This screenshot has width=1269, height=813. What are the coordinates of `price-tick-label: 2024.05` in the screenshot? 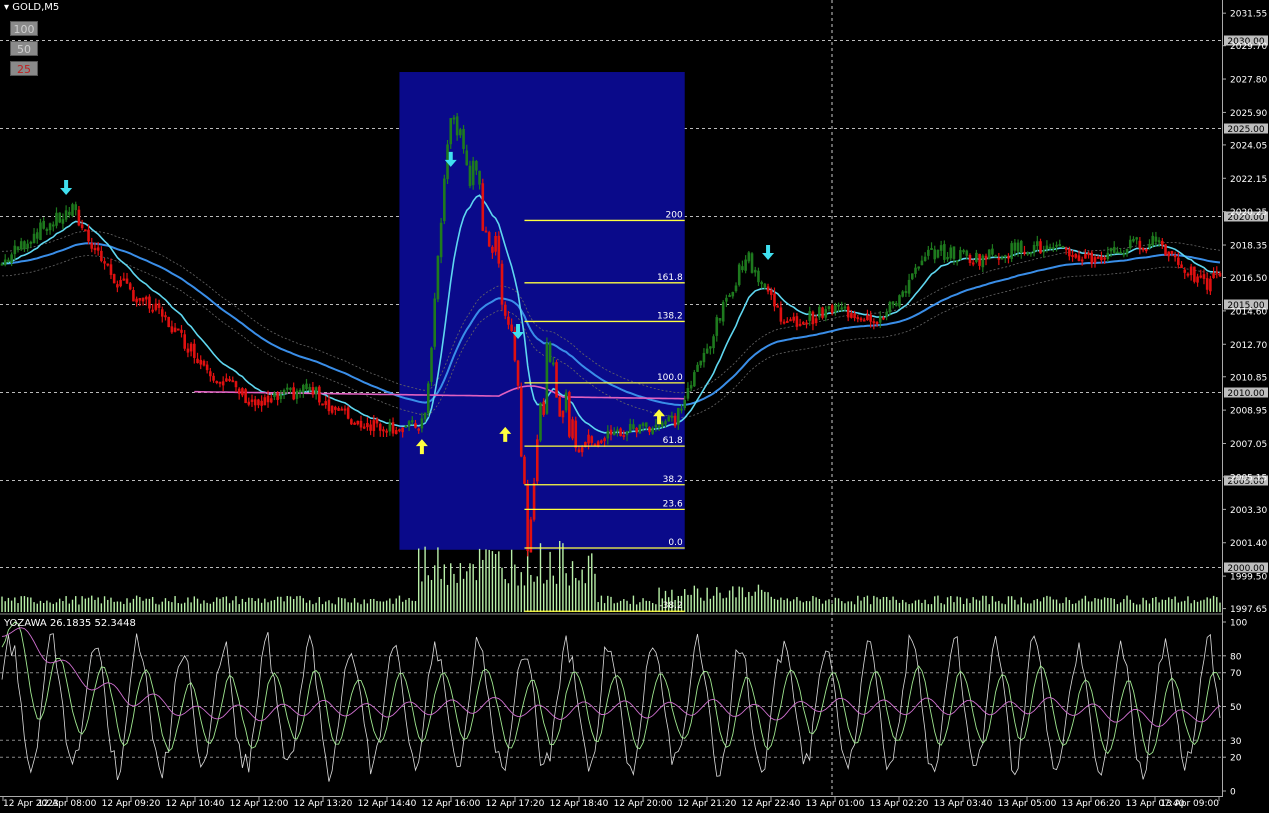 It's located at (1248, 146).